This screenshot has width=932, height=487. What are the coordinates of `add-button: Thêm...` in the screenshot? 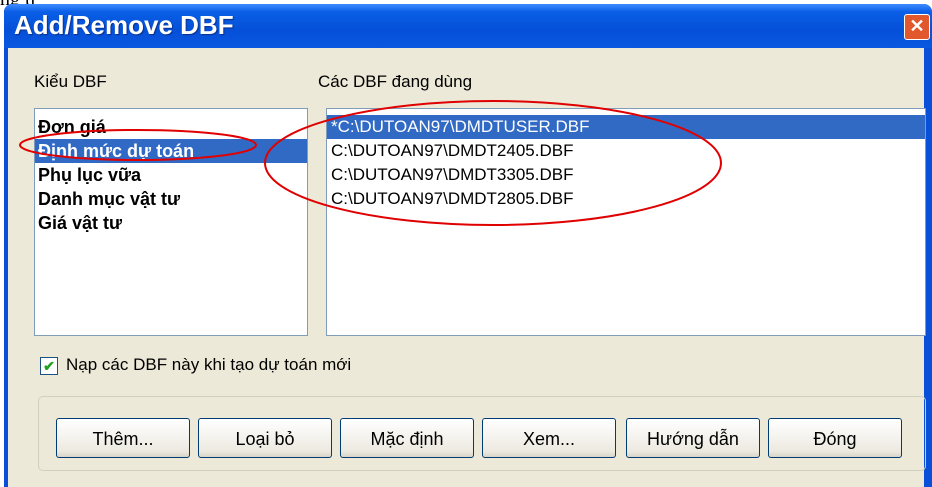 It's located at (123, 438).